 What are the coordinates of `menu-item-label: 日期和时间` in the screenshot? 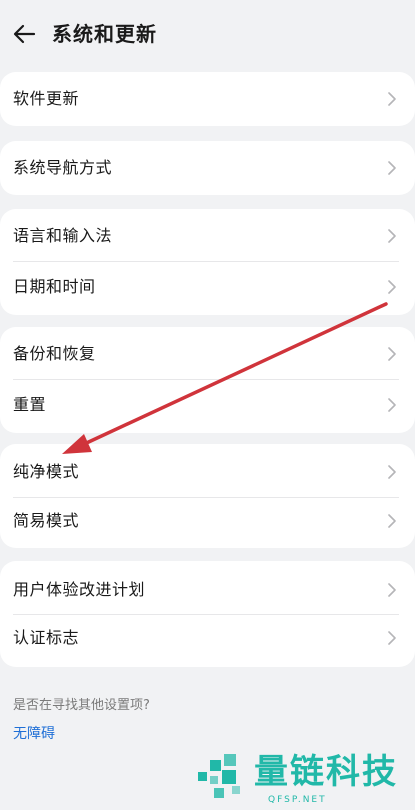 It's located at (54, 286).